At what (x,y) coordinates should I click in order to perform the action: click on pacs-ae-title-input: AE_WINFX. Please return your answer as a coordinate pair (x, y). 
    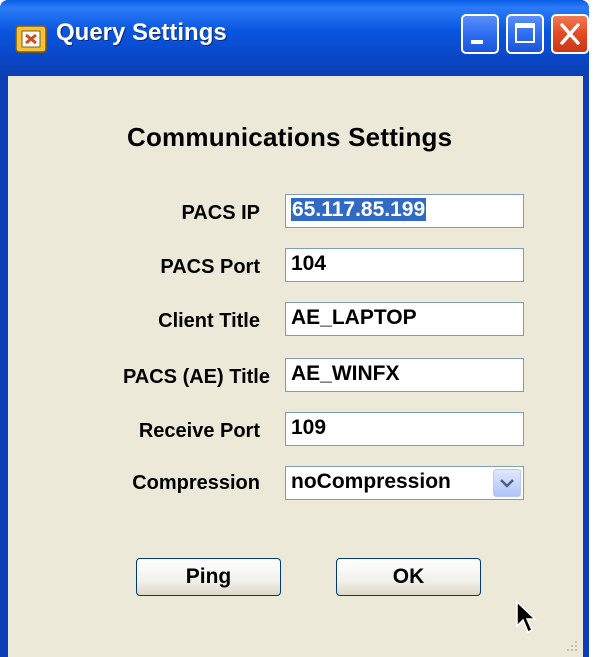
    Looking at the image, I should click on (404, 375).